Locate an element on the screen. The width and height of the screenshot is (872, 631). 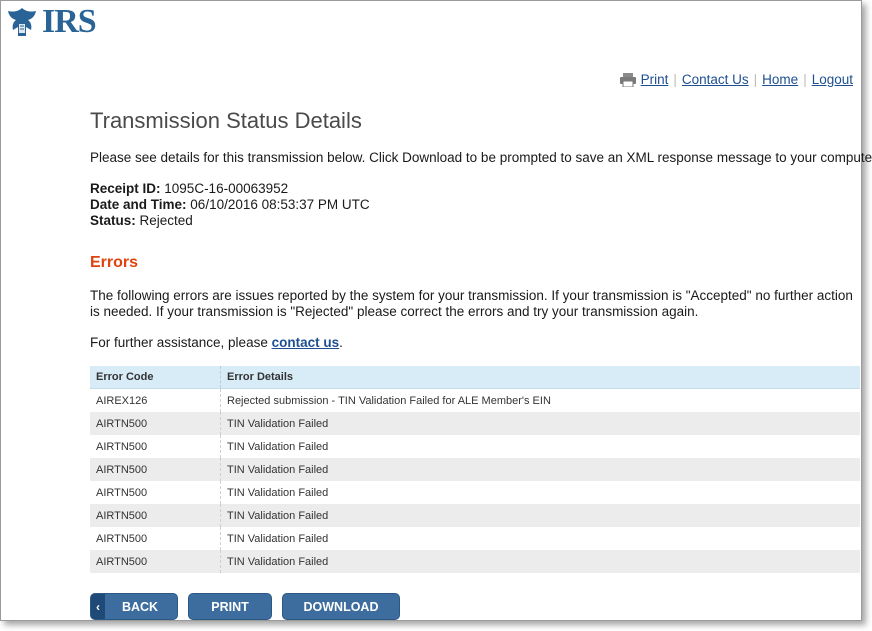
datetime-label: Date and Time: is located at coordinates (138, 204).